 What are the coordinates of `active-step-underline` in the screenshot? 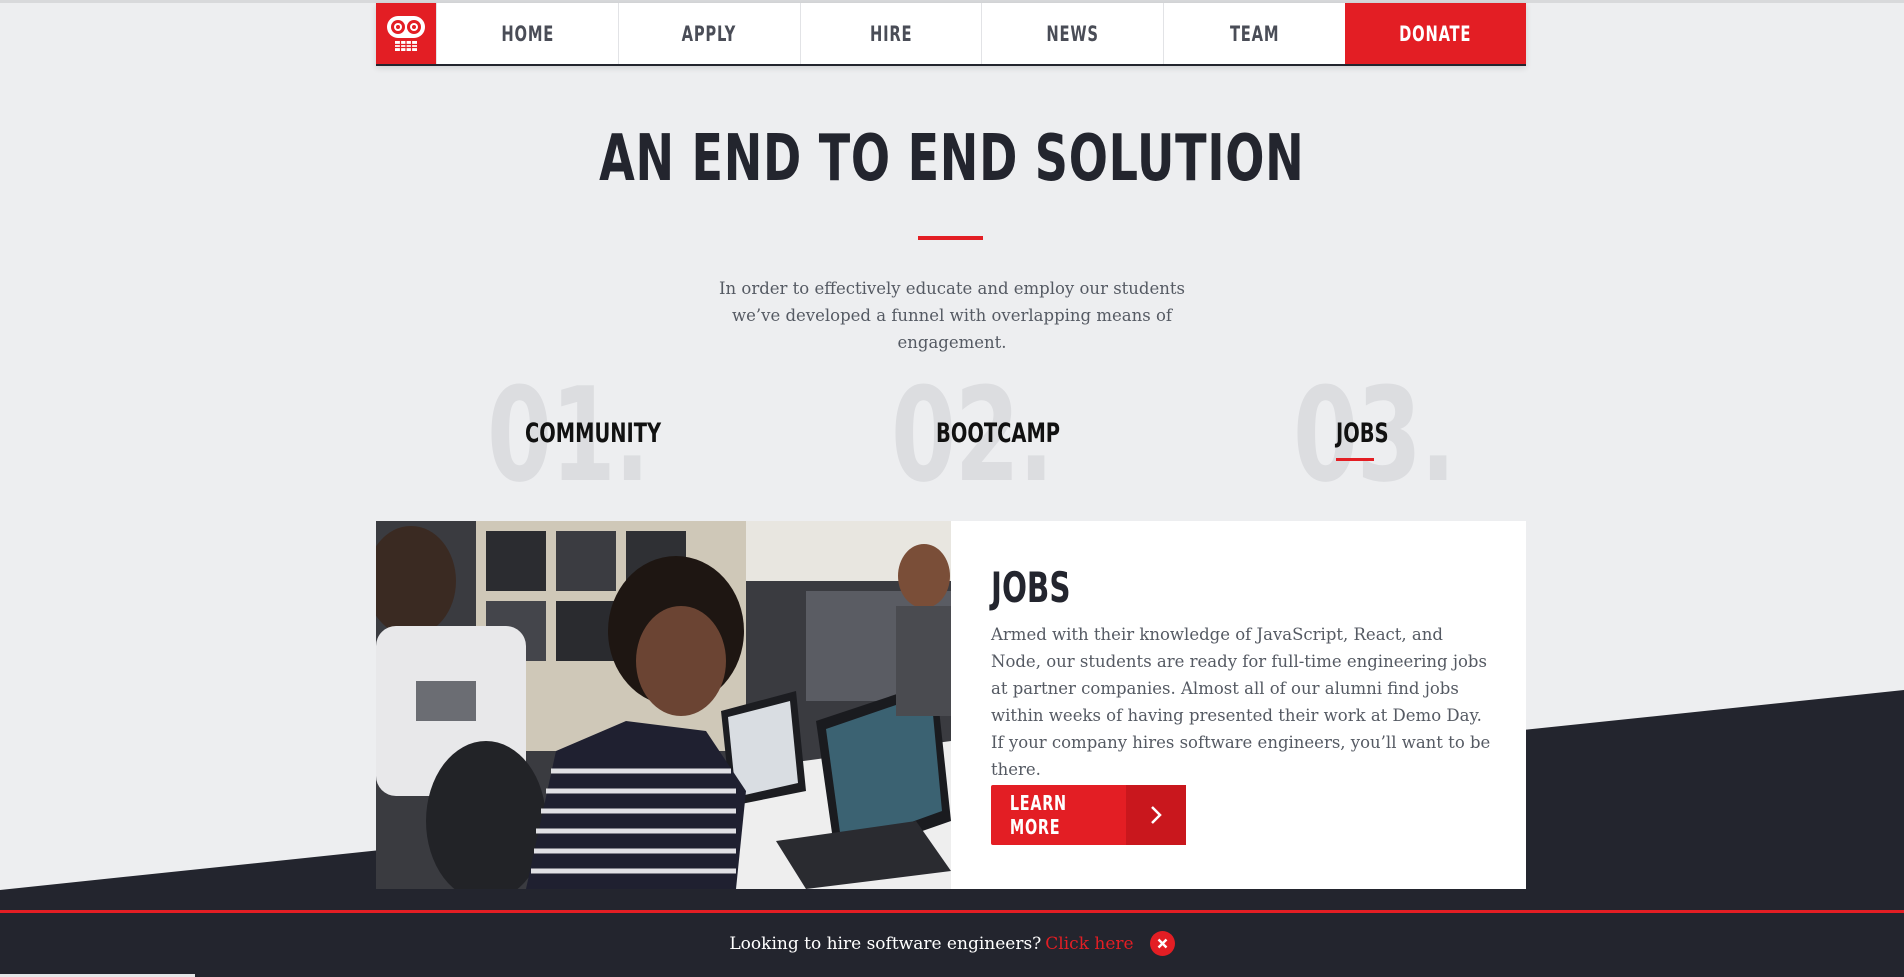 It's located at (1355, 459).